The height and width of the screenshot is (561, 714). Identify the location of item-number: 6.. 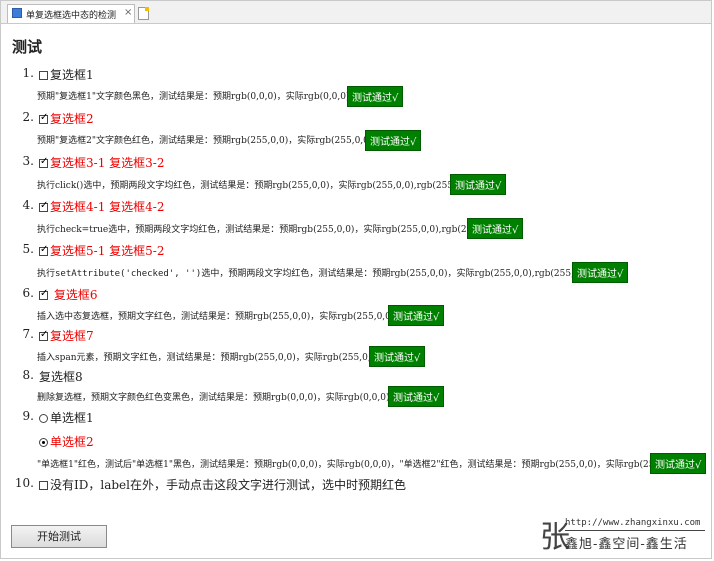
(28, 293).